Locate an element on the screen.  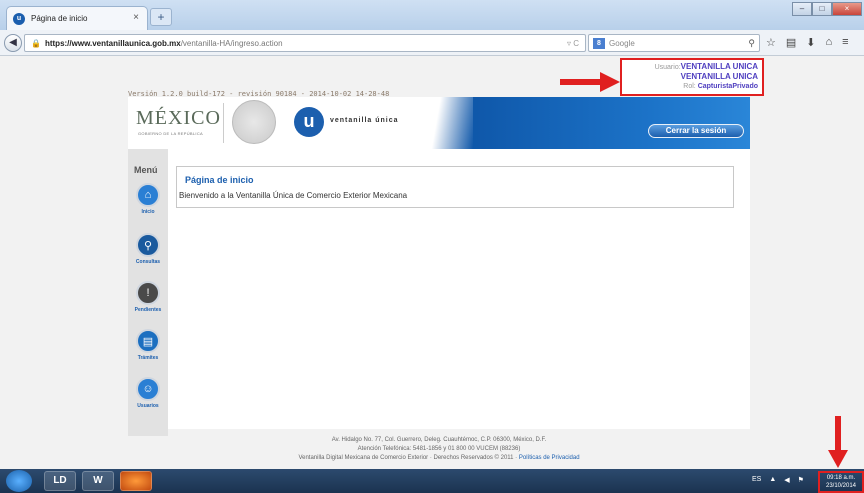
mexico-logo: MÉXICO is located at coordinates (178, 118).